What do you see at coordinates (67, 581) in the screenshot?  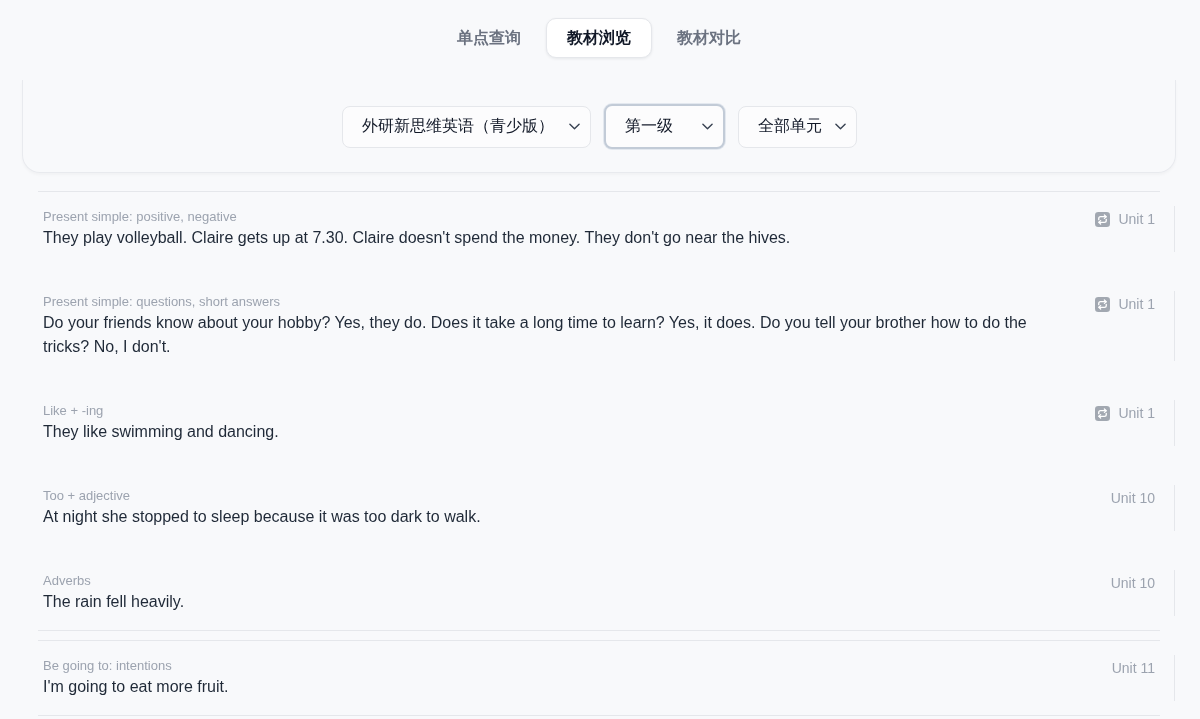 I see `grammar-label: Adverbs` at bounding box center [67, 581].